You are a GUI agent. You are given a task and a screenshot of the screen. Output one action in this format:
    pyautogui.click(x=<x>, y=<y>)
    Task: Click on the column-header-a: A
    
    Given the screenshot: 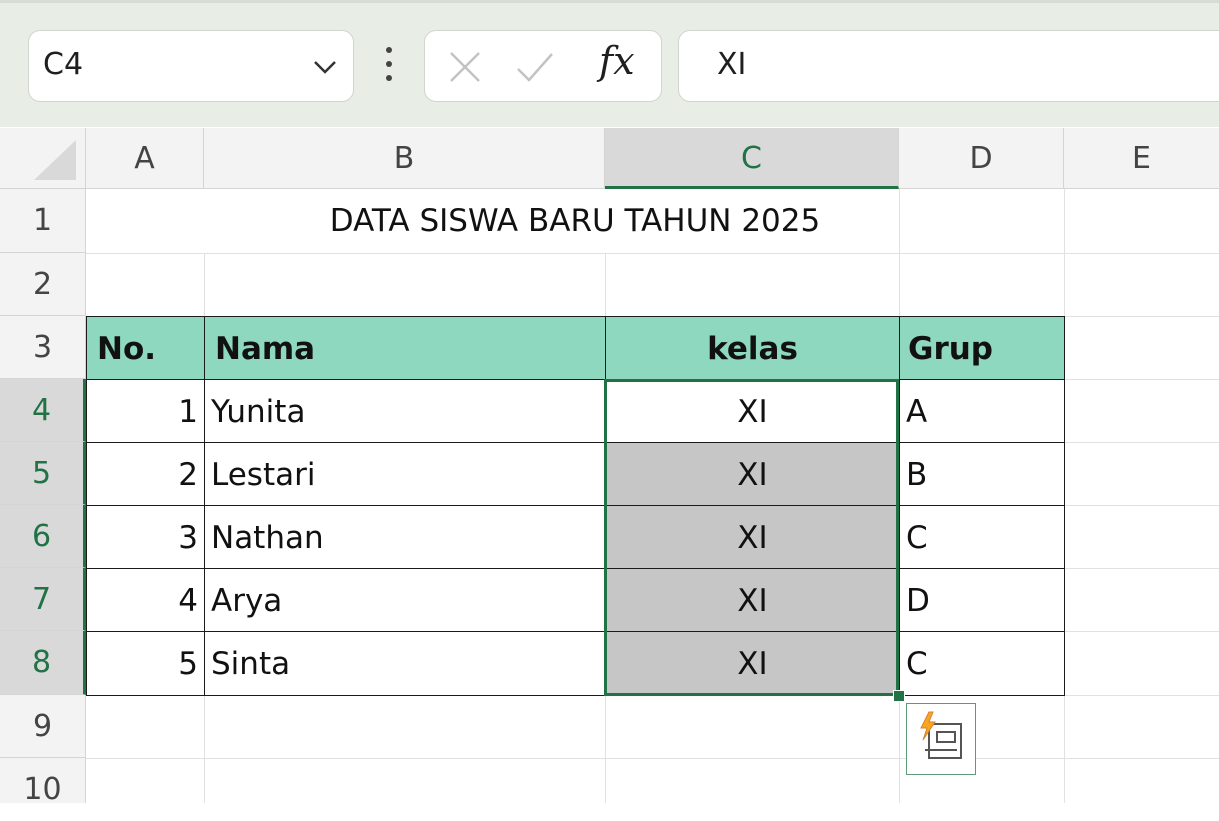 What is the action you would take?
    pyautogui.click(x=145, y=158)
    